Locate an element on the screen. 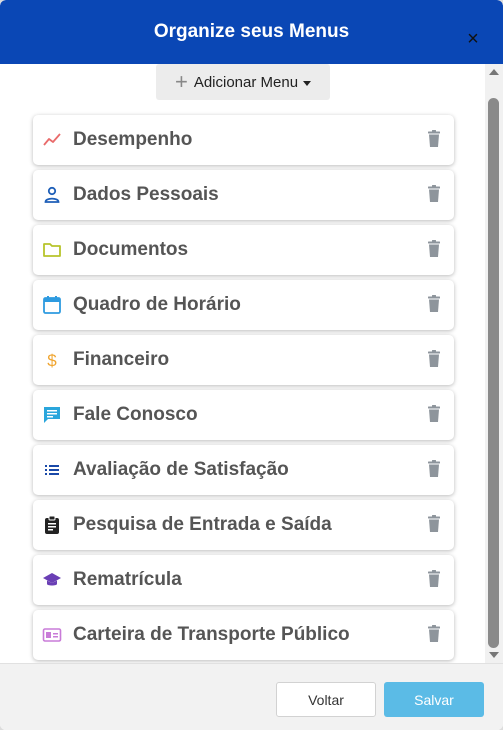 This screenshot has height=730, width=503. menu-item-label: Fale Conosco is located at coordinates (135, 414).